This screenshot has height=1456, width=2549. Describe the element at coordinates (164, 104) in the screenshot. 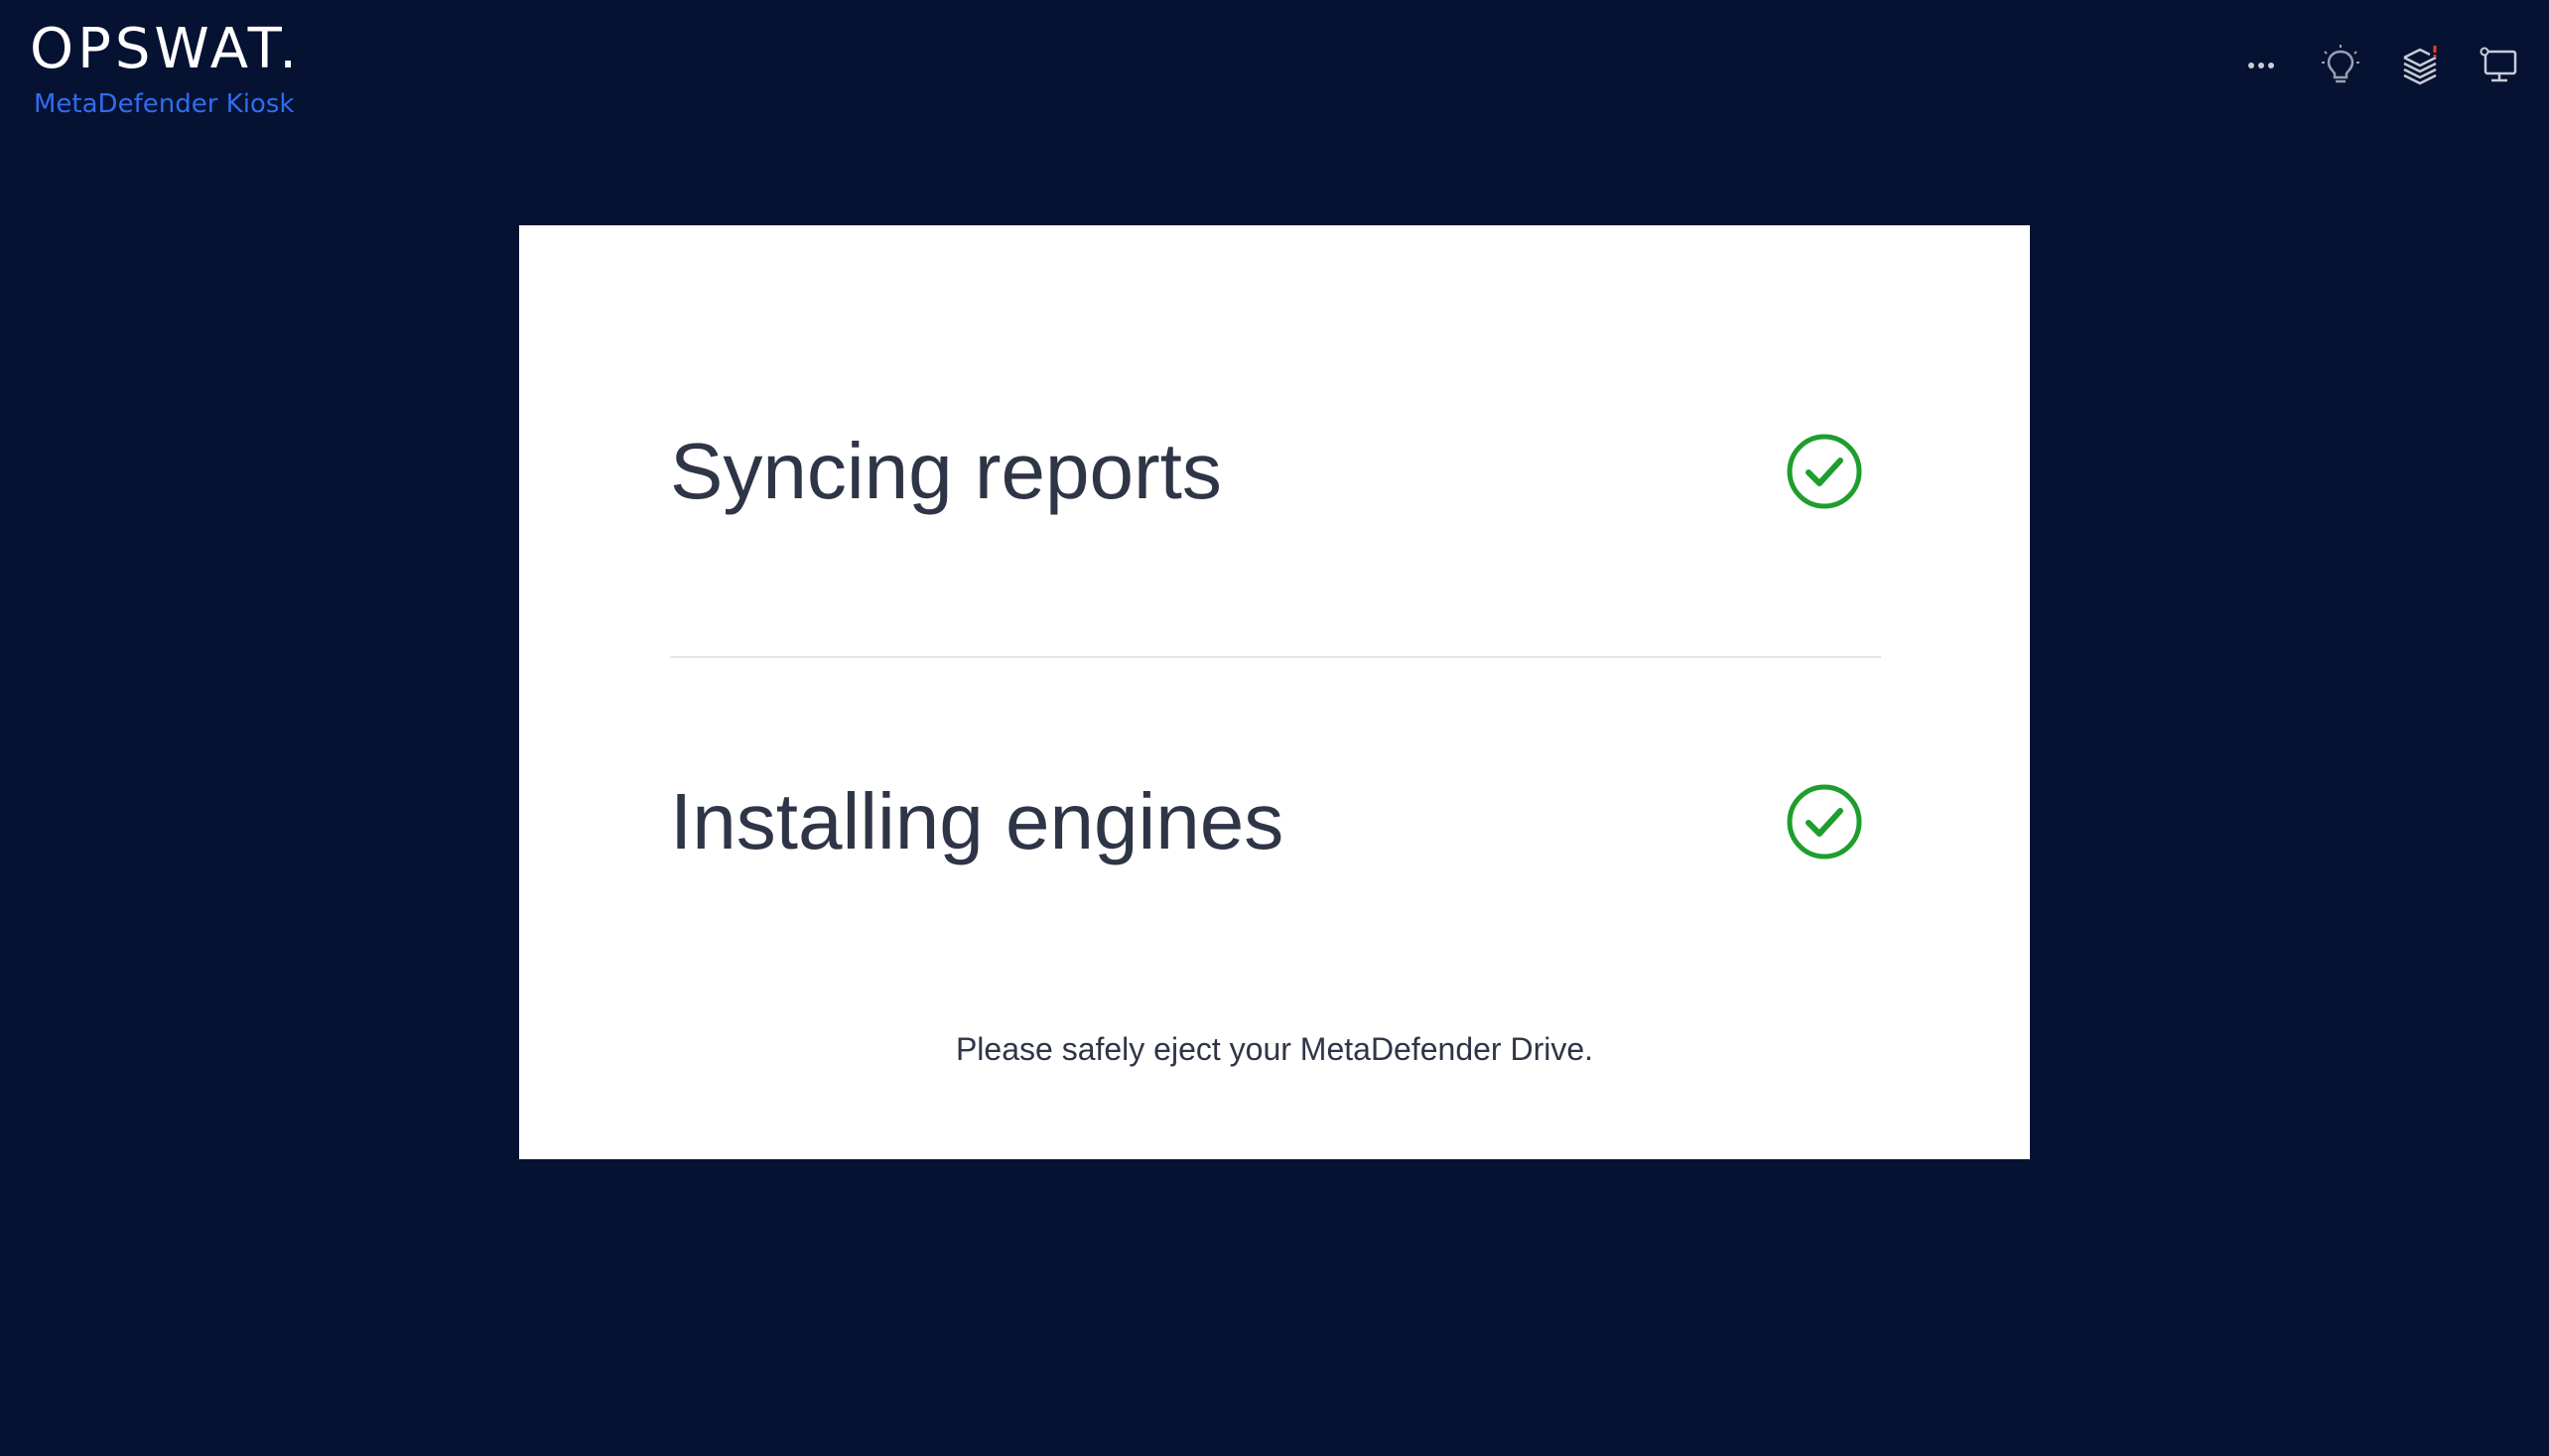

I see `product-name: MetaDefender Kiosk` at that location.